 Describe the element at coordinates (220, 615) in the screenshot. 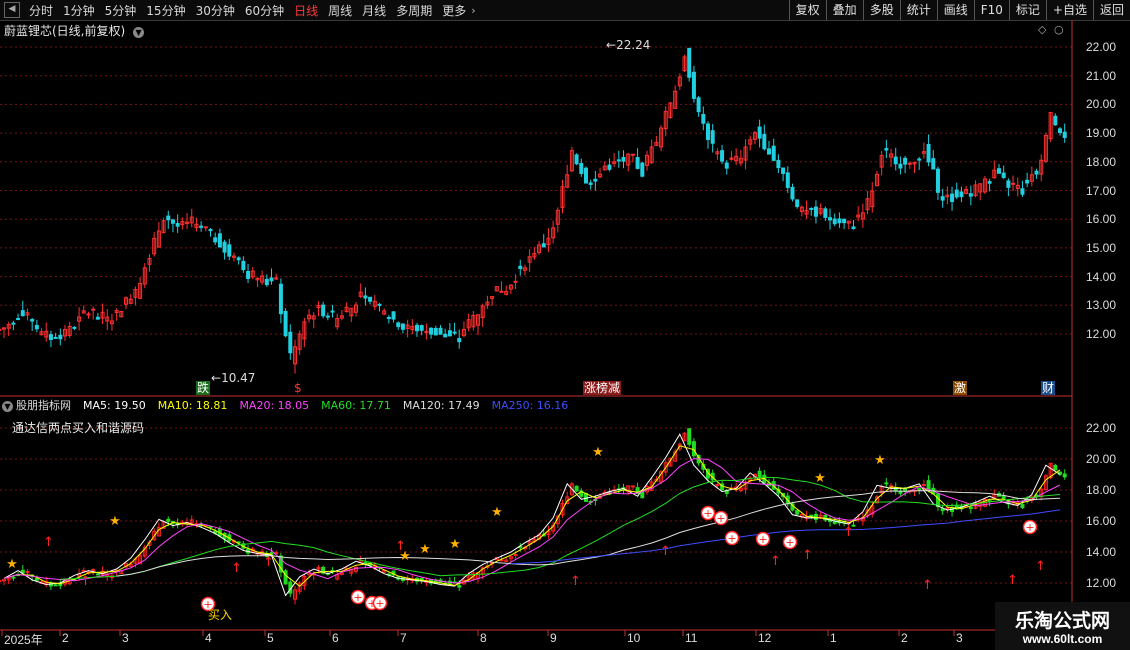

I see `buy-label: 买入` at that location.